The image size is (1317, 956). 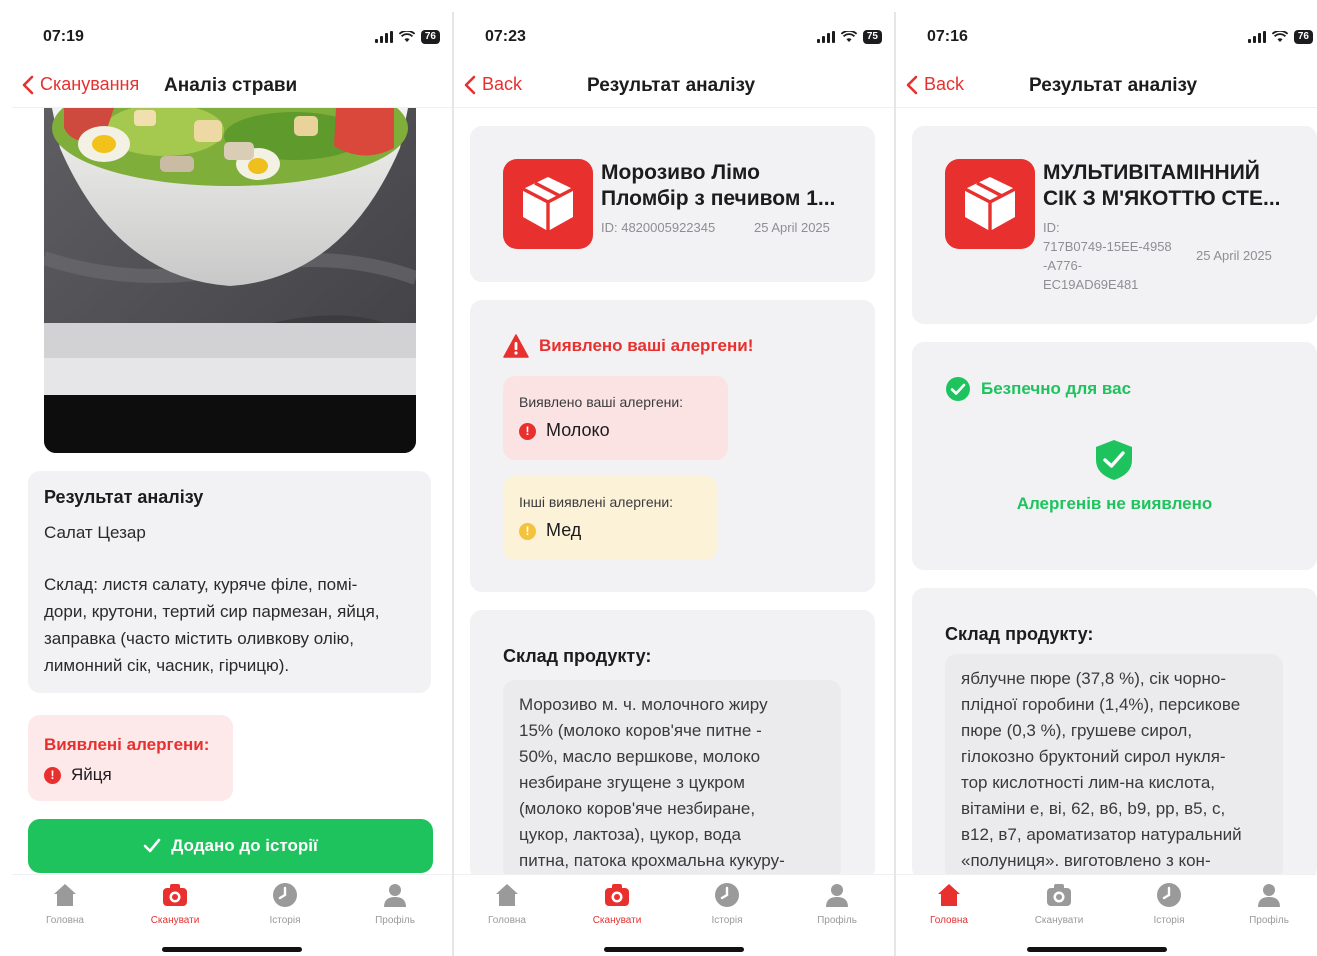 What do you see at coordinates (652, 860) in the screenshot?
I see `composition-line: питна, патока крохмальна кукуру-` at bounding box center [652, 860].